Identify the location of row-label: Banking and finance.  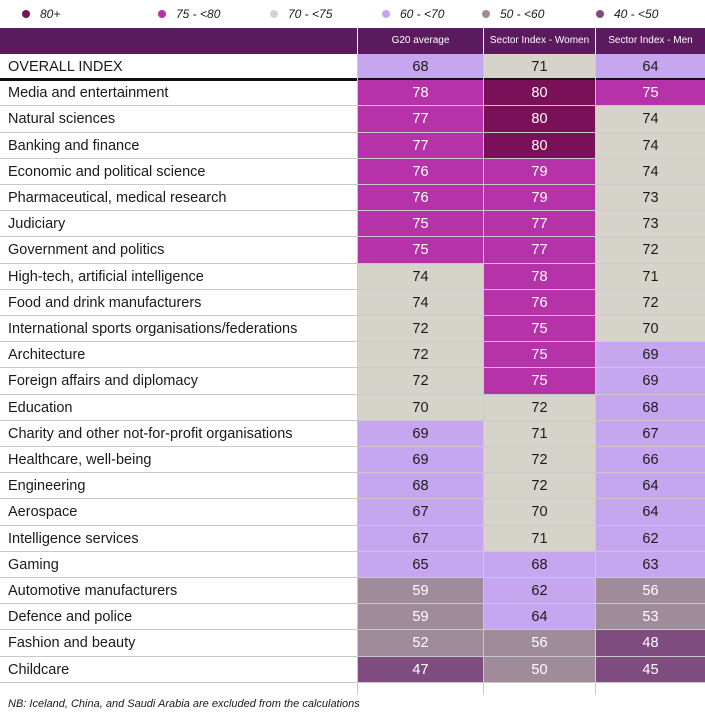
(74, 145).